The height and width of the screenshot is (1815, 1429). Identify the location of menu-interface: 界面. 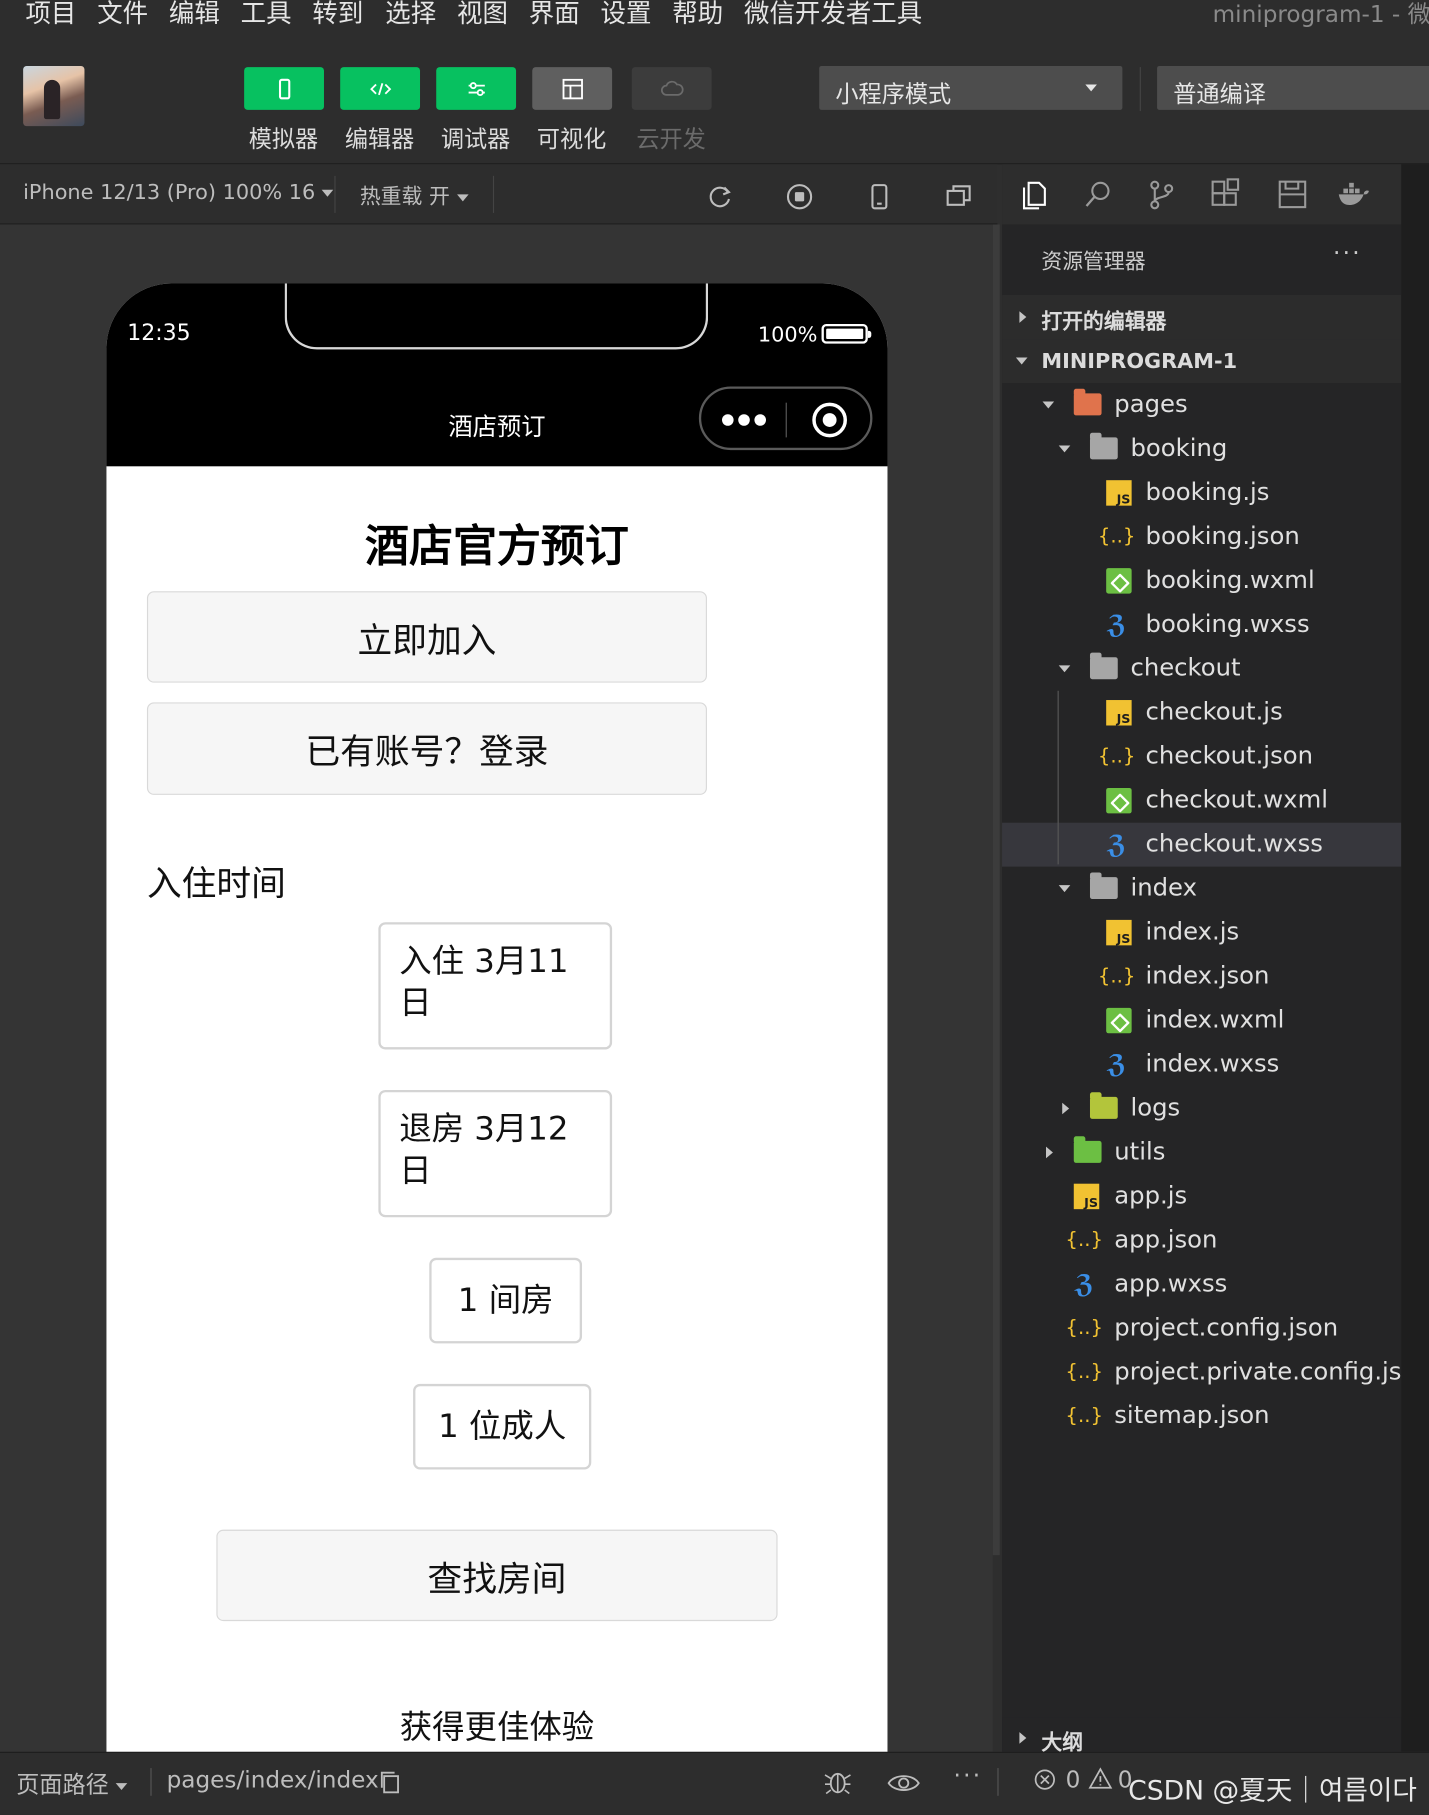
(554, 15).